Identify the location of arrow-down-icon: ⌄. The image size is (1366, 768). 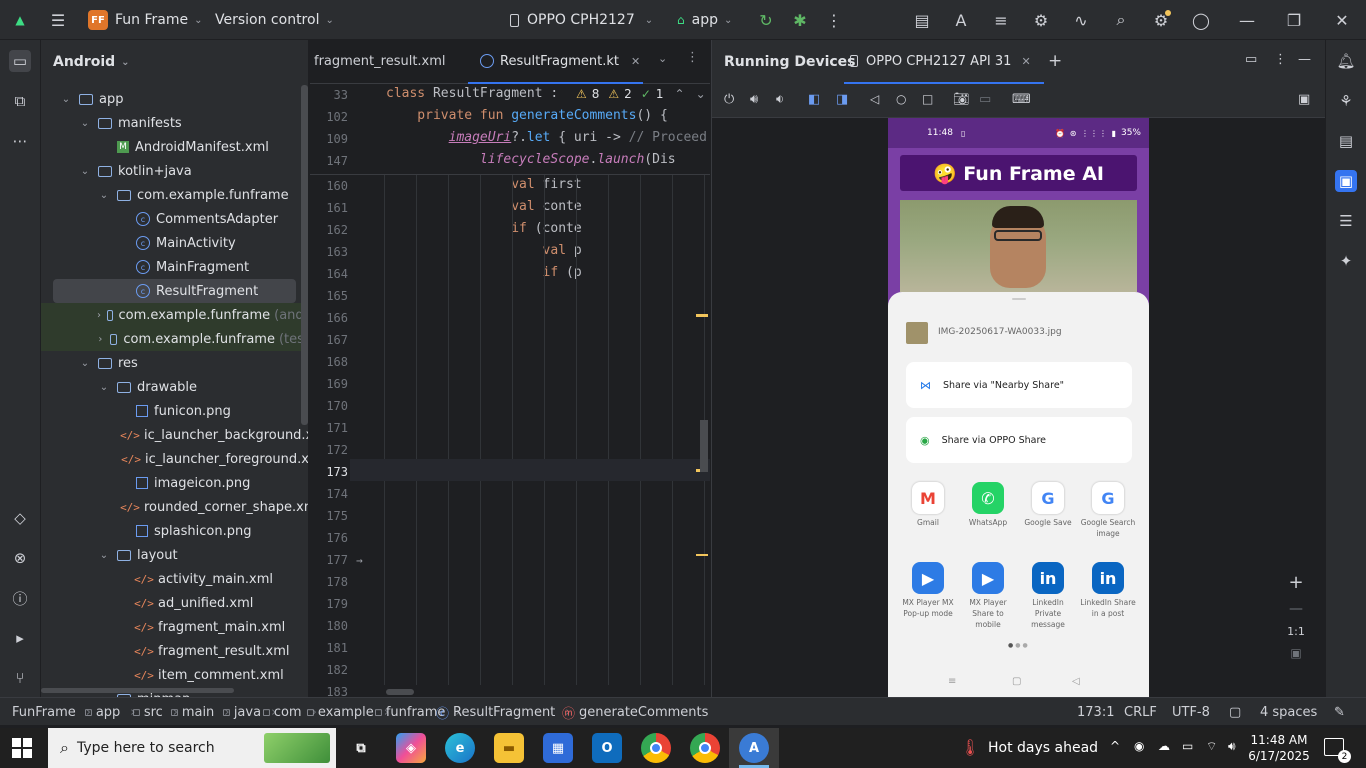
(701, 94).